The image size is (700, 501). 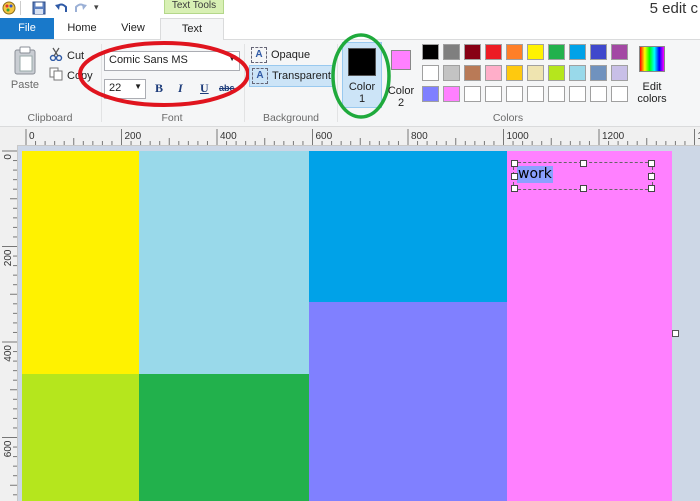 I want to click on text-tools-context-label: Text Tools, so click(x=194, y=7).